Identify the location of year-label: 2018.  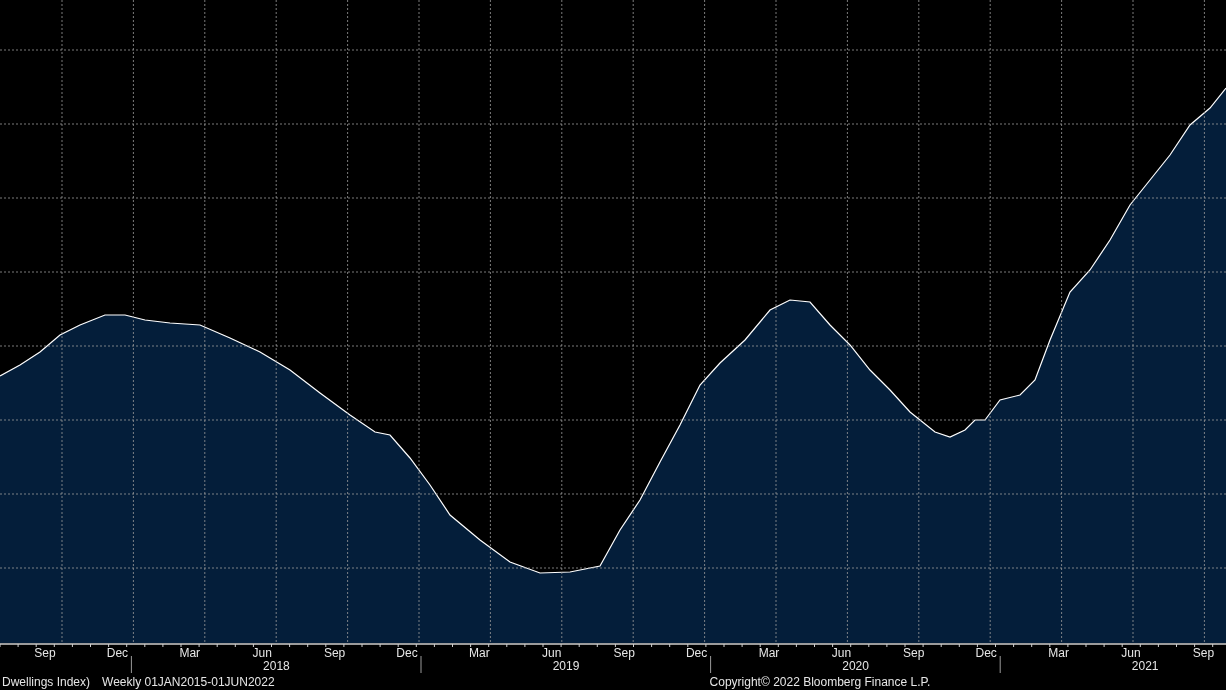
(276, 666).